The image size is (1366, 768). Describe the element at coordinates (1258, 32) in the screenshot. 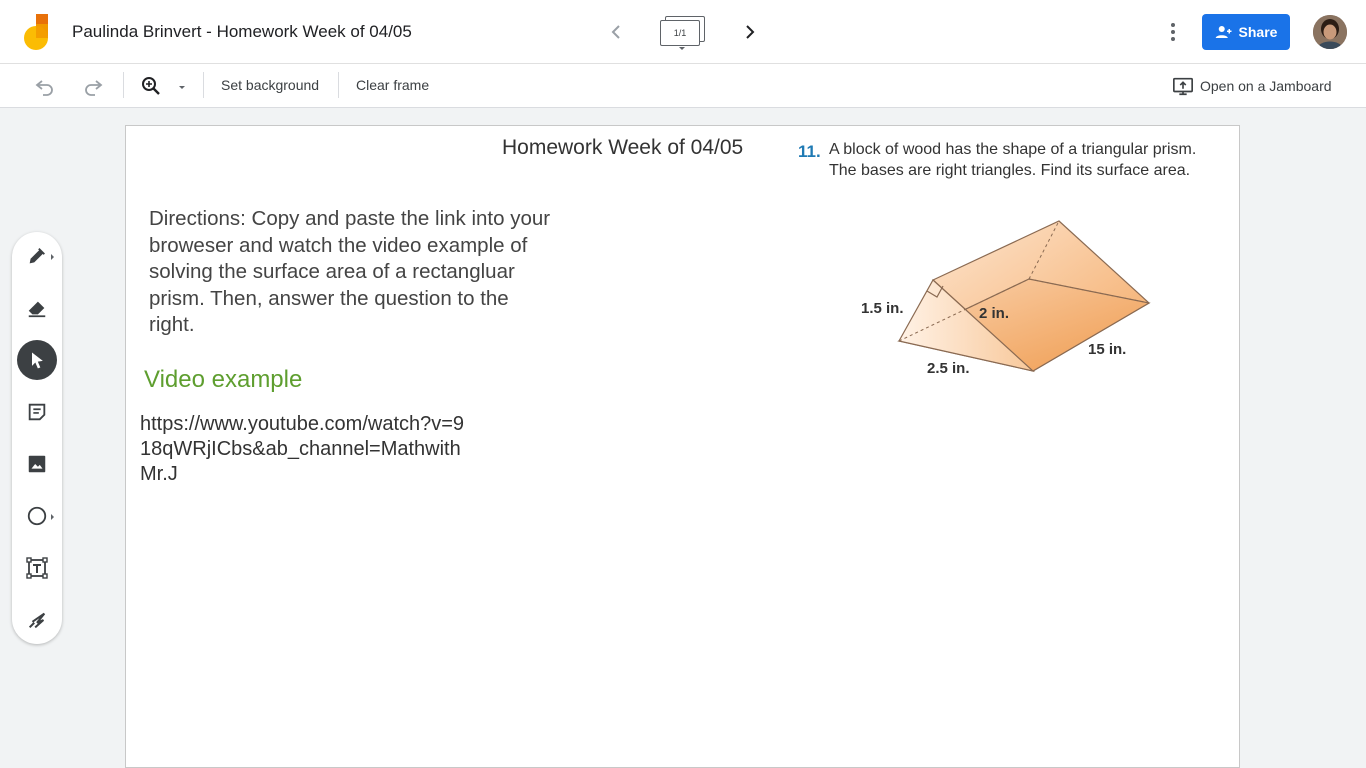

I see `share-label: Share` at that location.